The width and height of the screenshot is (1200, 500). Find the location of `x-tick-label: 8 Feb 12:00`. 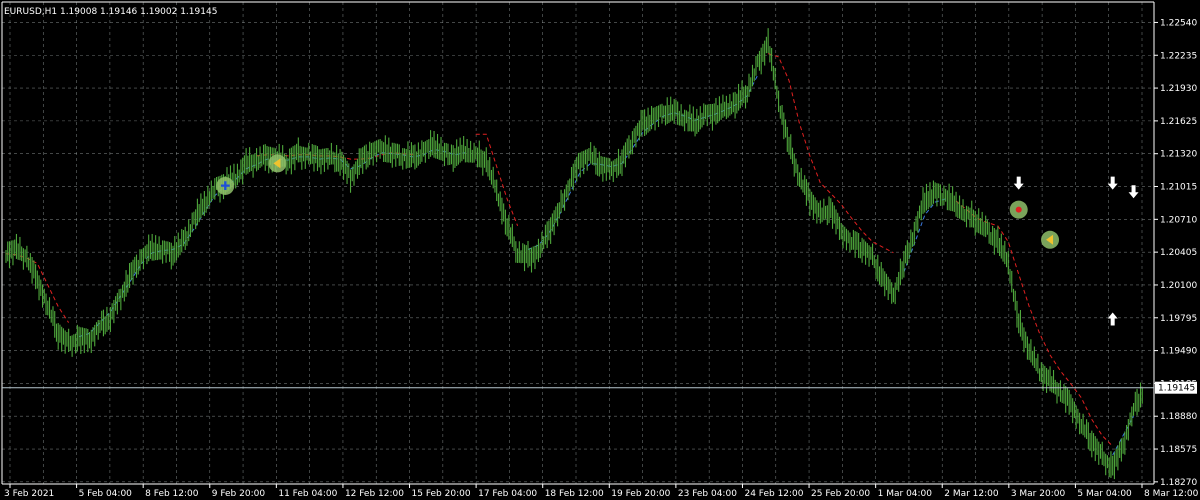

x-tick-label: 8 Feb 12:00 is located at coordinates (172, 494).